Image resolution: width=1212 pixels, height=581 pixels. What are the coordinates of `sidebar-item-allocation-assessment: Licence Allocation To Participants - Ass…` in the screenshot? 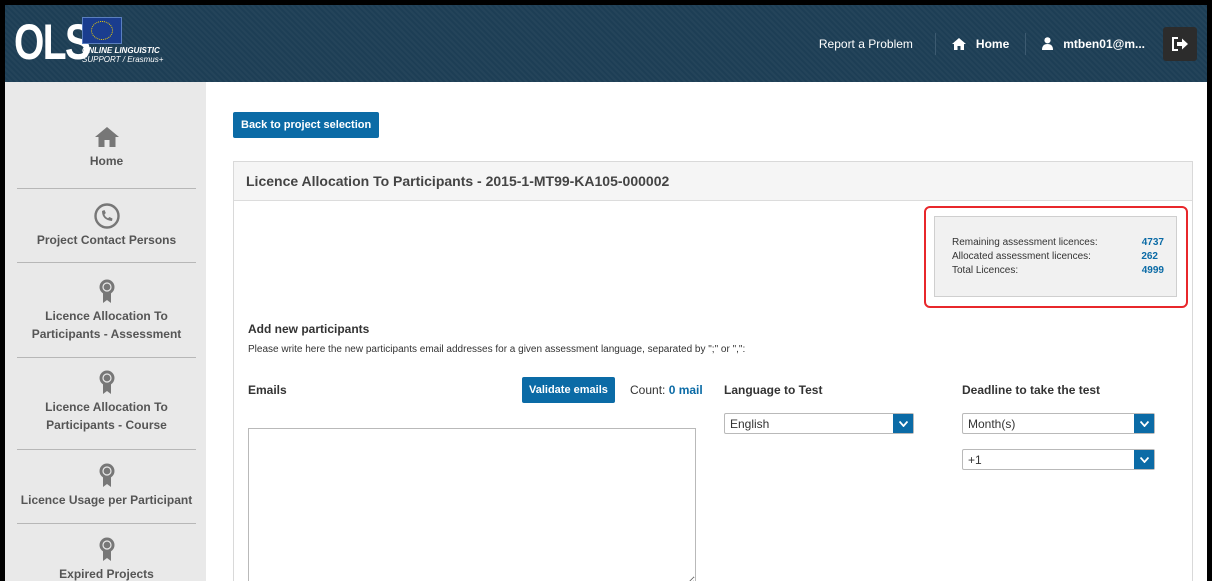 It's located at (106, 311).